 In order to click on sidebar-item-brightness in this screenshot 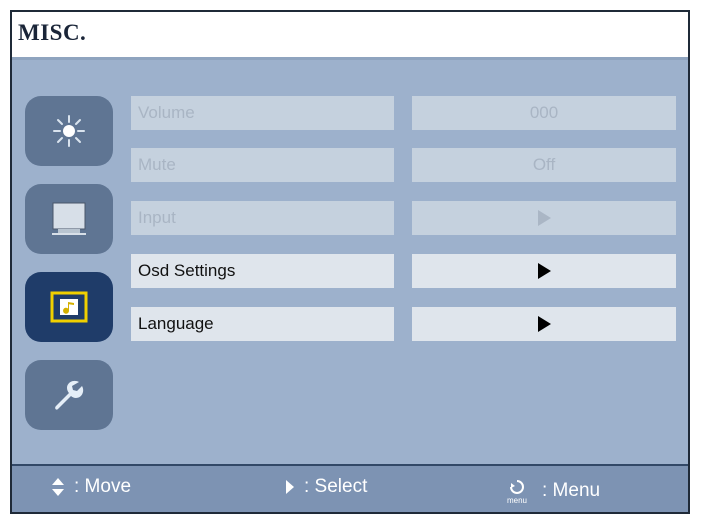, I will do `click(69, 131)`.